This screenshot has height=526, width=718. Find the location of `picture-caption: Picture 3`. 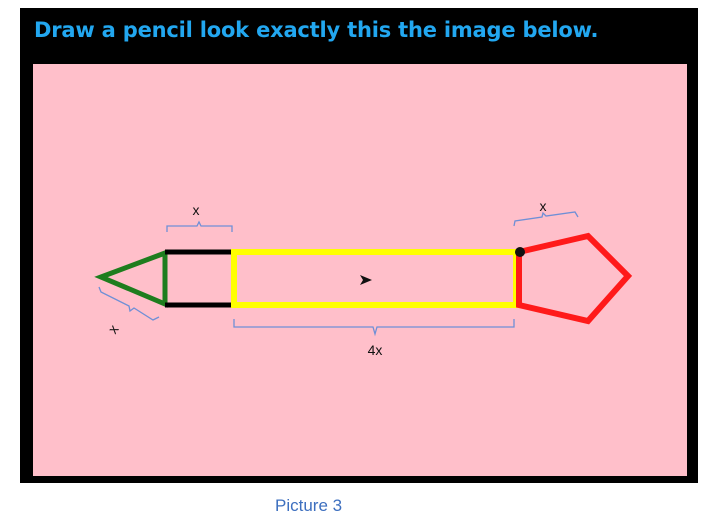

picture-caption: Picture 3 is located at coordinates (309, 505).